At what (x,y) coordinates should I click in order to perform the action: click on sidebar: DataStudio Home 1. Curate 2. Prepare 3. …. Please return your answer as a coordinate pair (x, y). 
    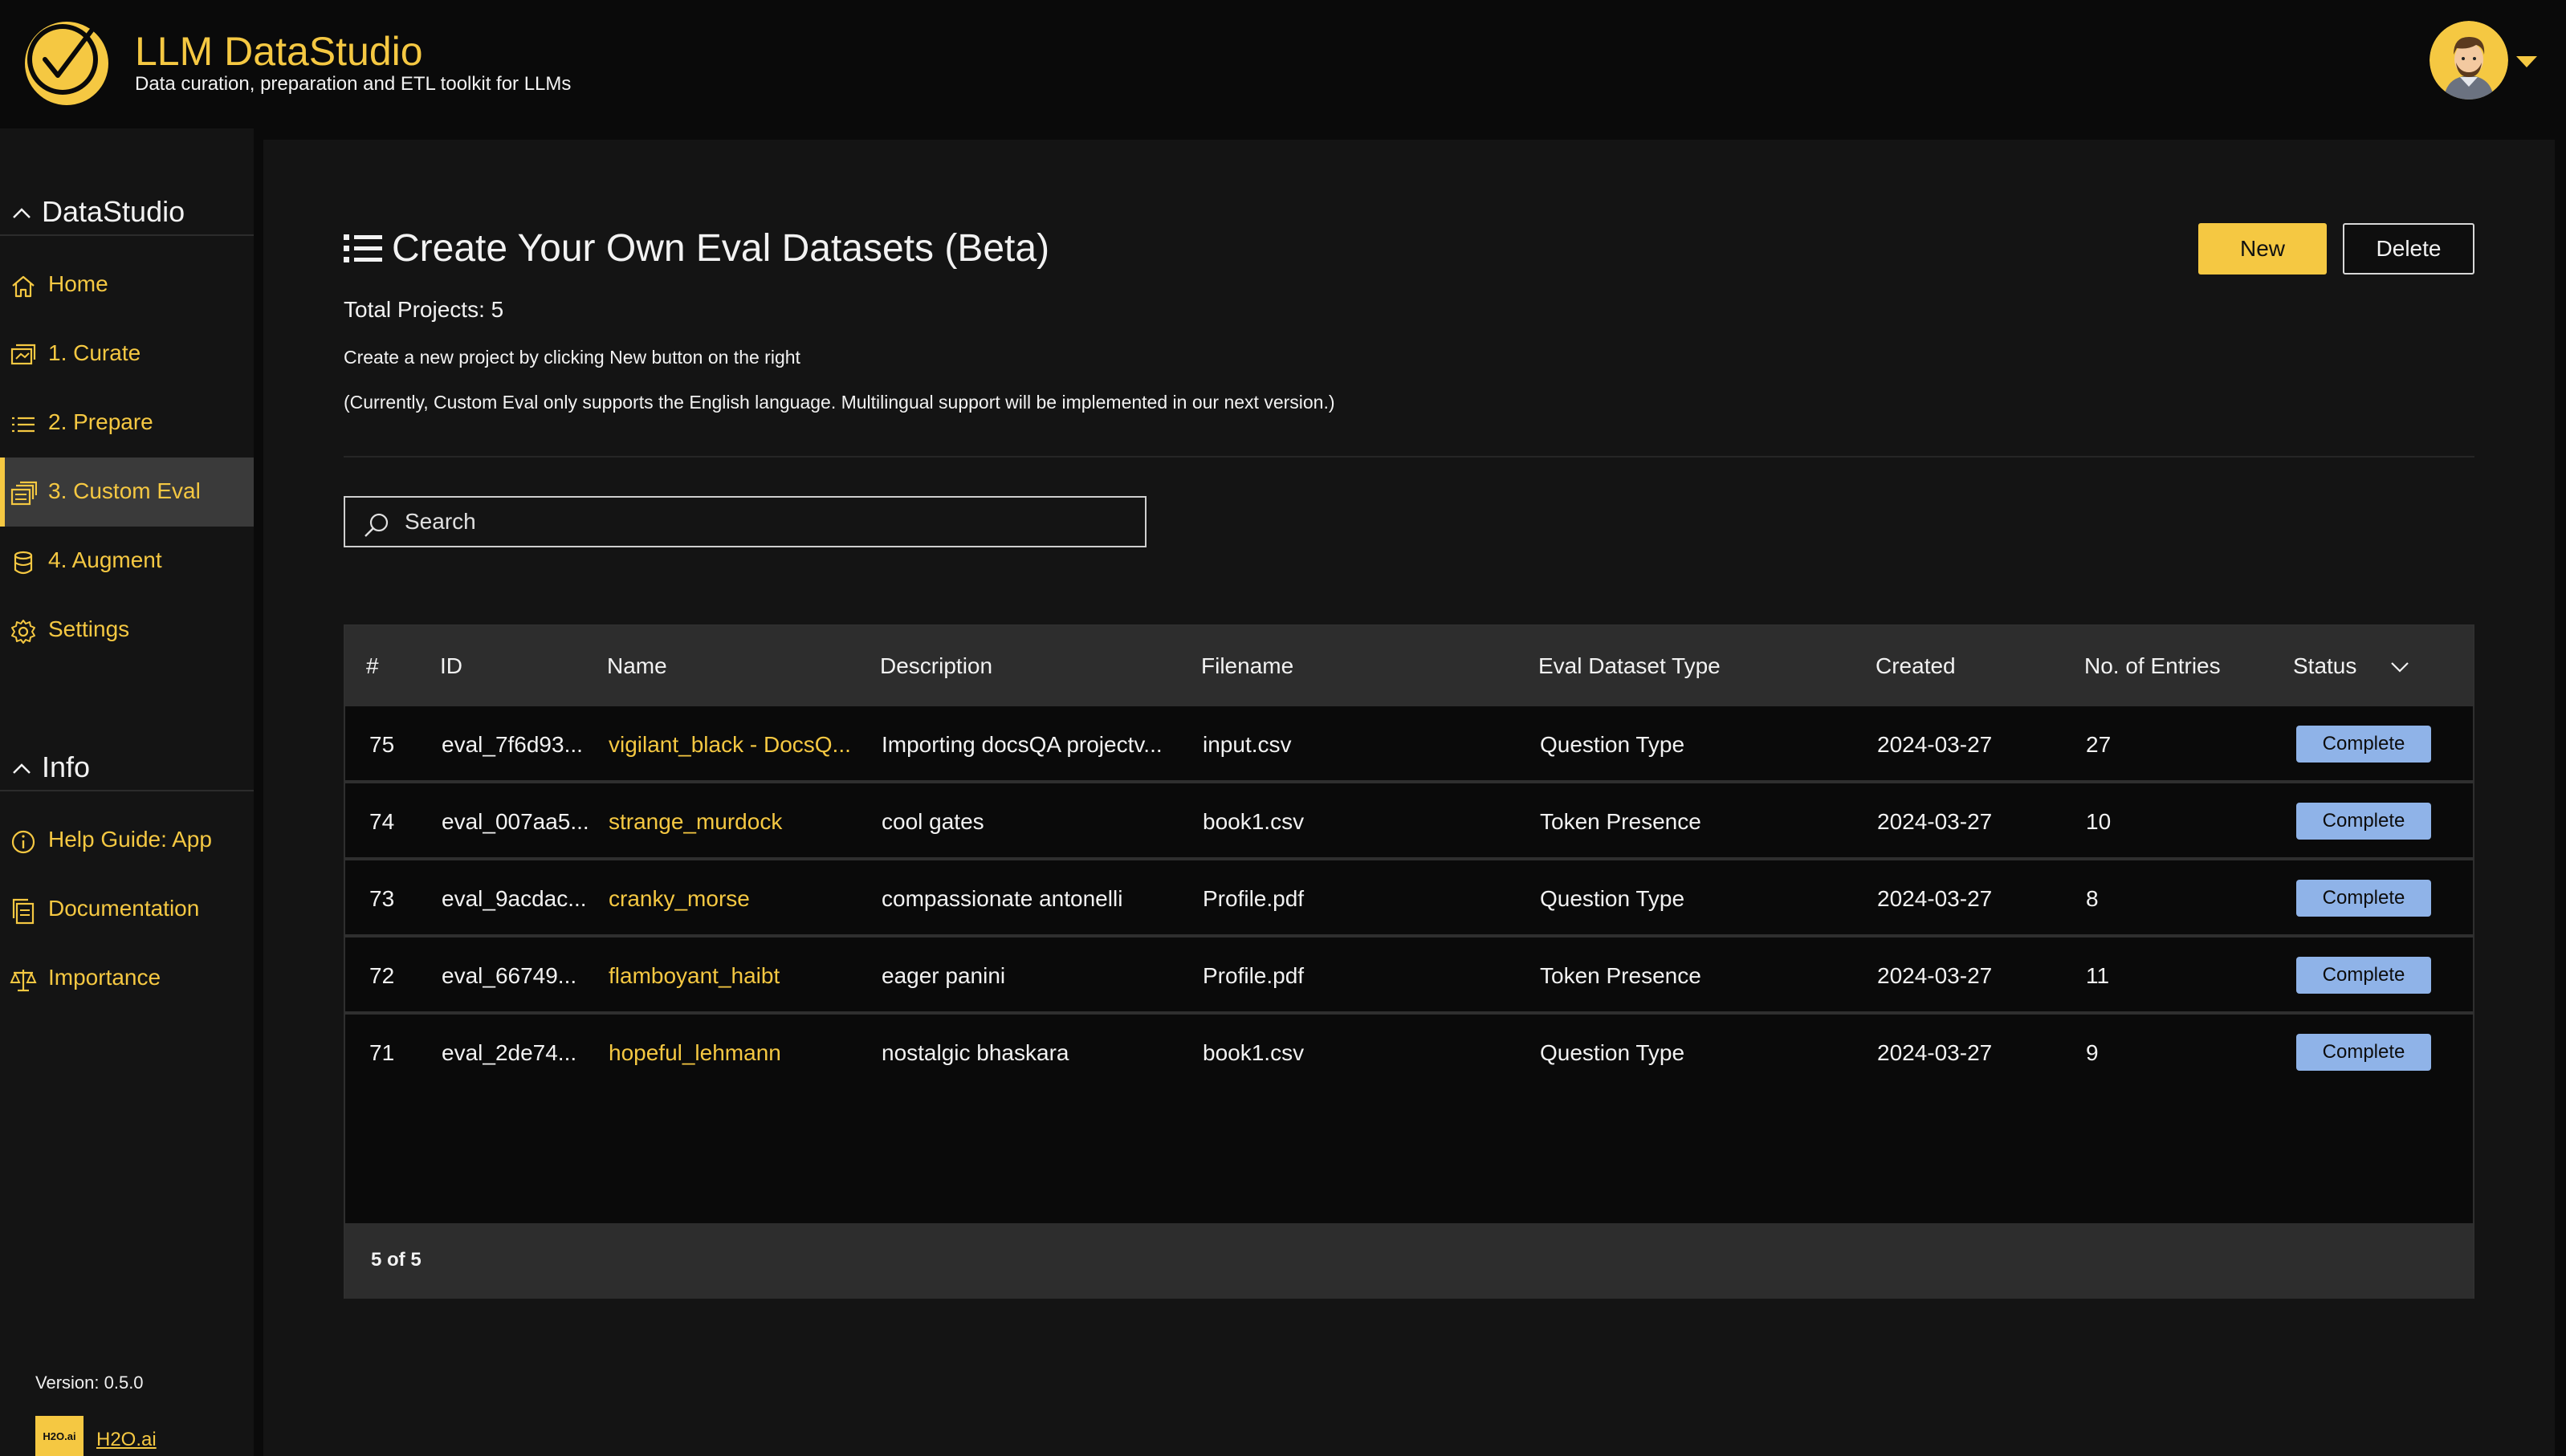
    Looking at the image, I should click on (127, 792).